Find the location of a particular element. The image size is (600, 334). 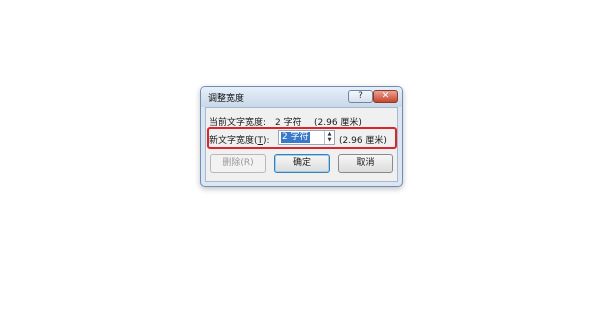

new-width-spinner: 2 字符 ▲ ▼ is located at coordinates (306, 137).